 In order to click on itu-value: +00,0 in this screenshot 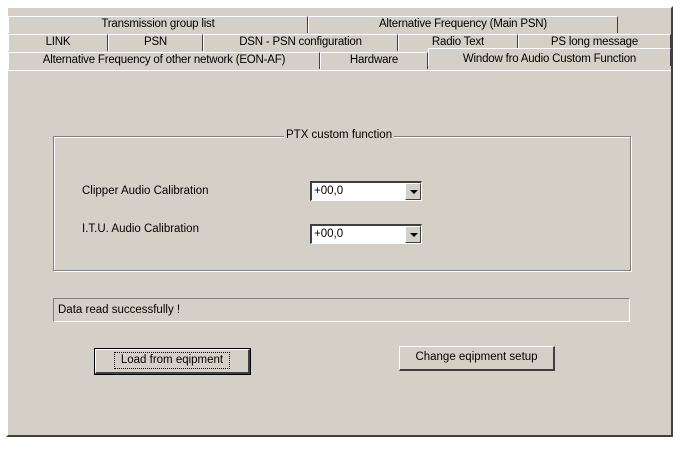, I will do `click(329, 234)`.